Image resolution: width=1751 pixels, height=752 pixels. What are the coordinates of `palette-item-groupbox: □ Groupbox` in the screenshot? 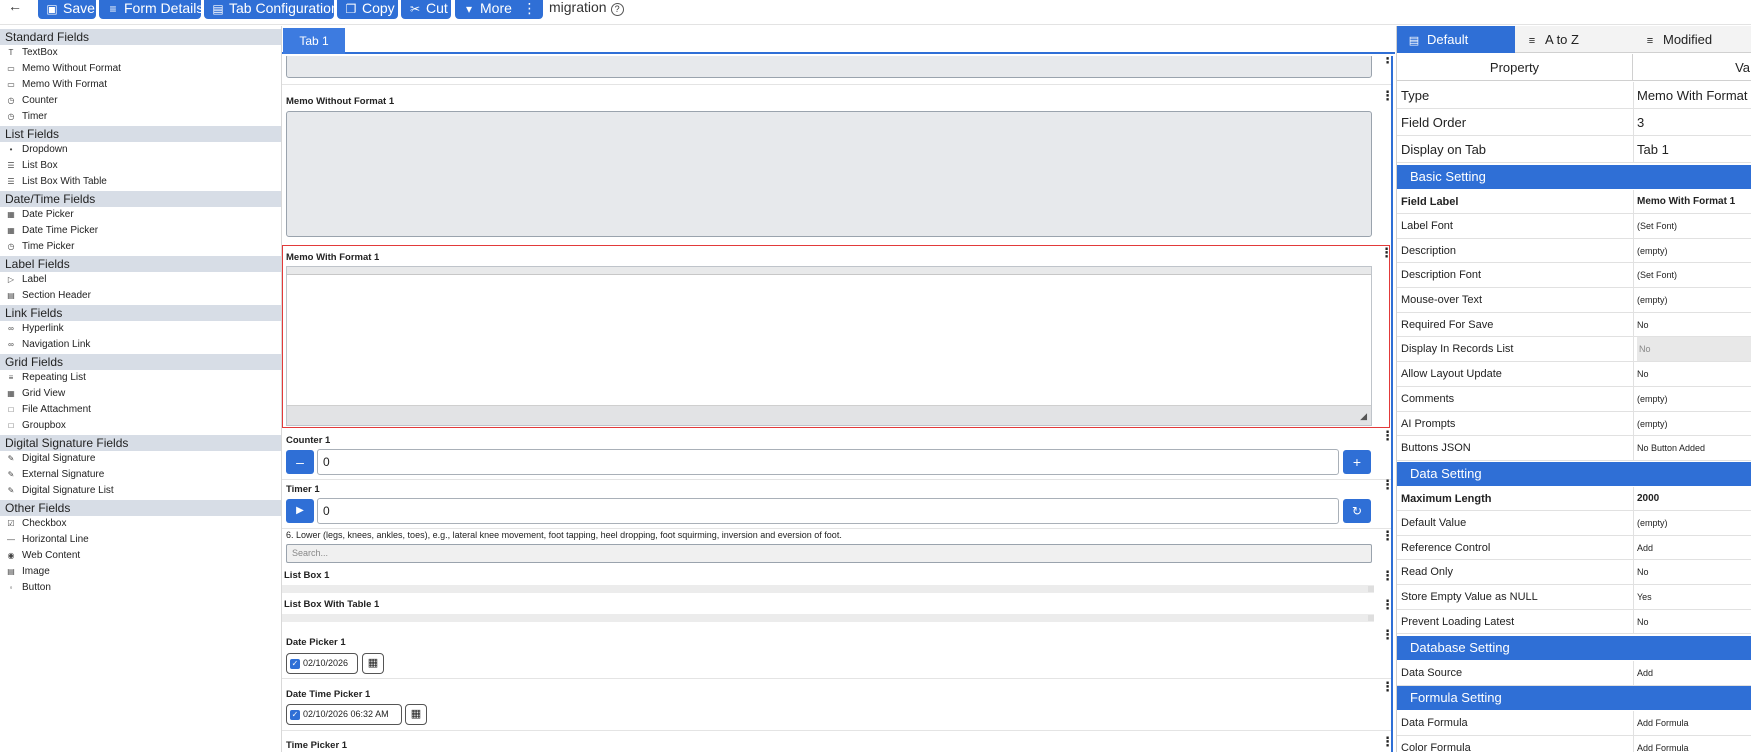 It's located at (140, 426).